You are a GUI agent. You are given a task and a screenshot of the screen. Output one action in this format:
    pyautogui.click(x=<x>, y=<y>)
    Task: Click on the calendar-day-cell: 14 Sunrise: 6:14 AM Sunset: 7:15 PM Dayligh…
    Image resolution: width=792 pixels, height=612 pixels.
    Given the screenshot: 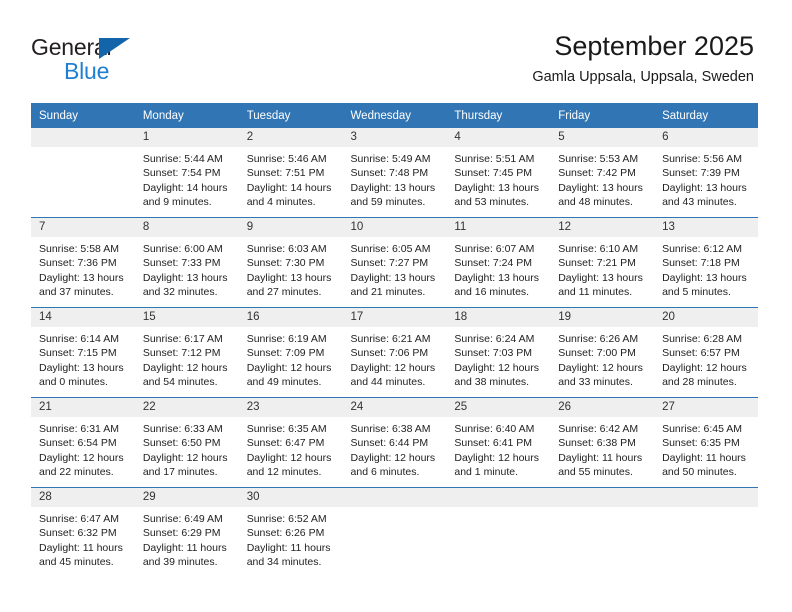 What is the action you would take?
    pyautogui.click(x=83, y=352)
    